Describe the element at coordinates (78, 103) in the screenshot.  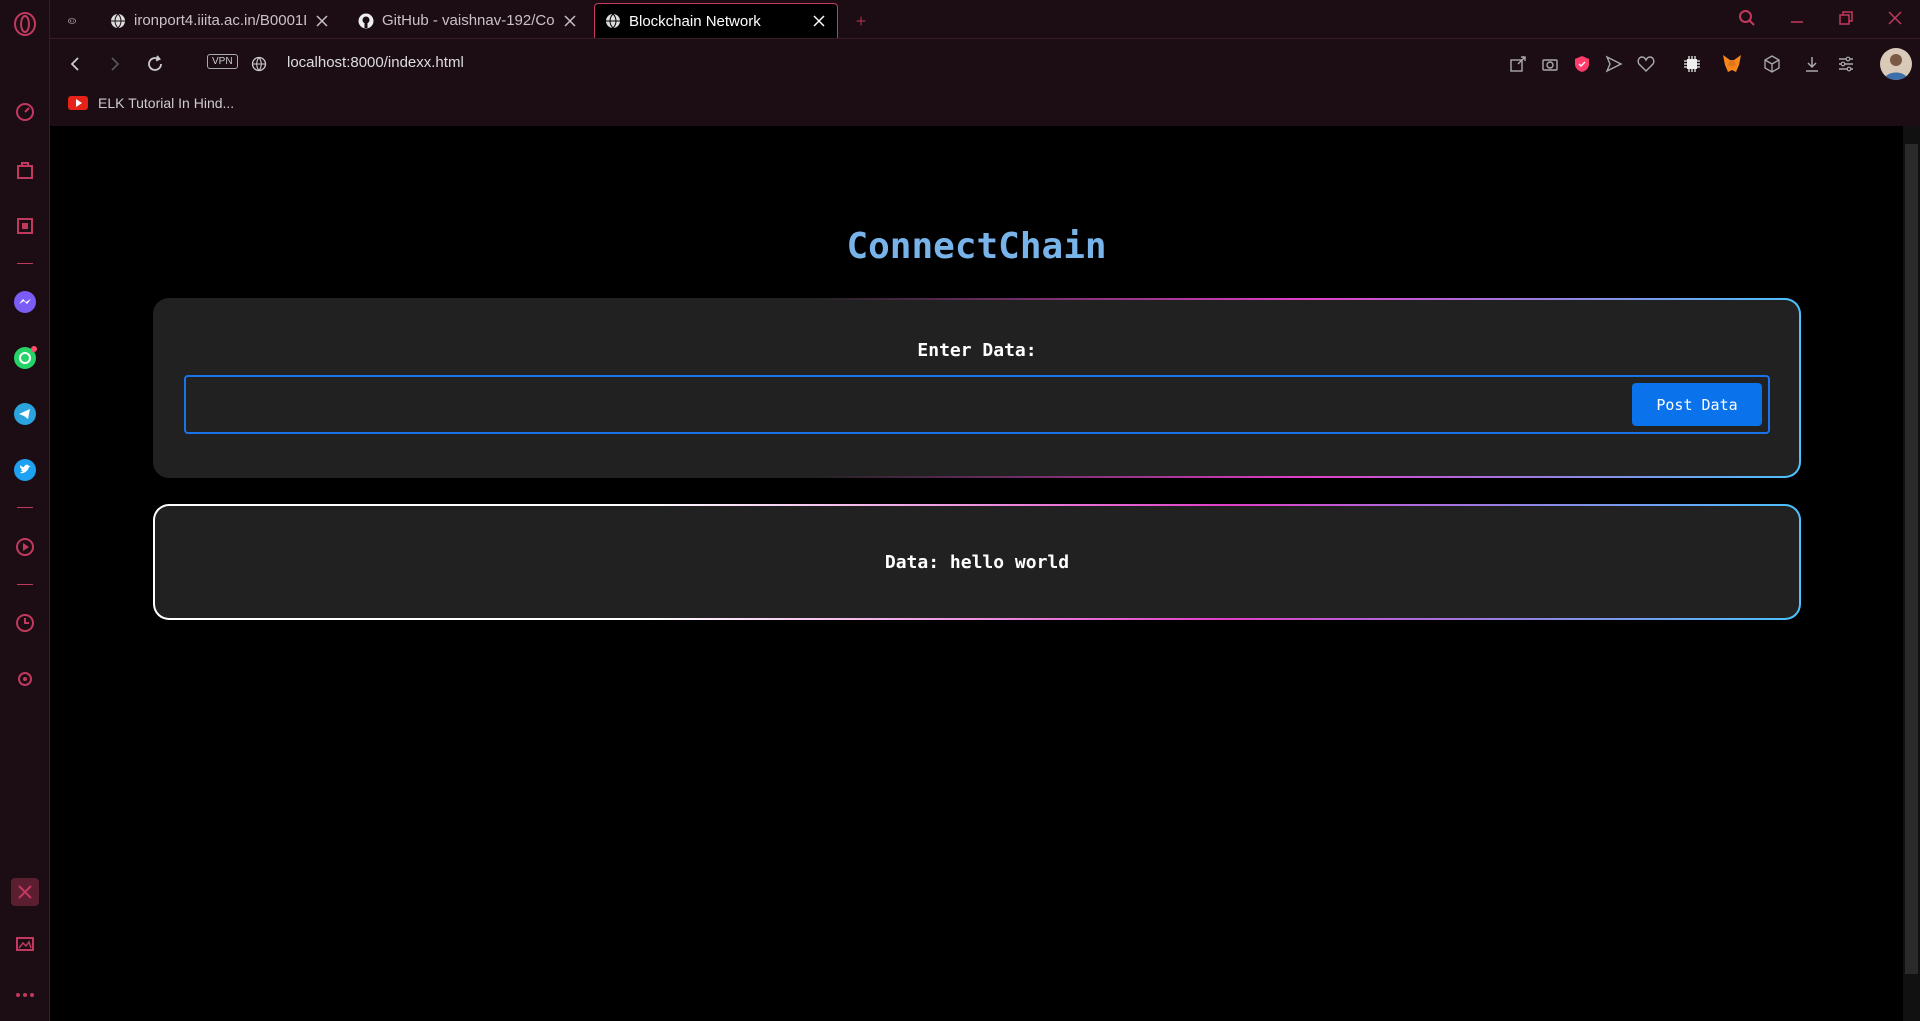
I see `youtube-icon` at that location.